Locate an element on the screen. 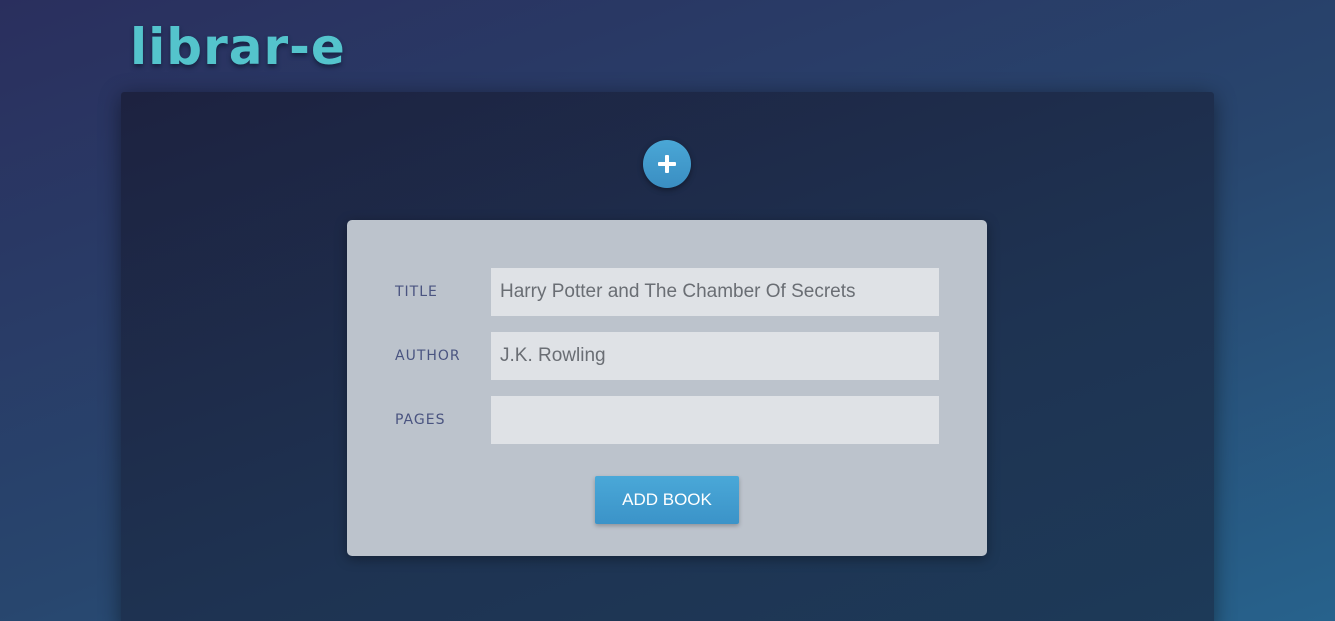 This screenshot has width=1335, height=621. app-logo: librar-e is located at coordinates (238, 47).